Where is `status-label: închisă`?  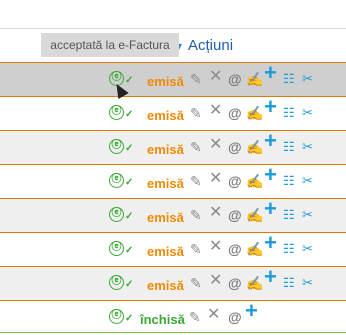 status-label: închisă is located at coordinates (162, 319).